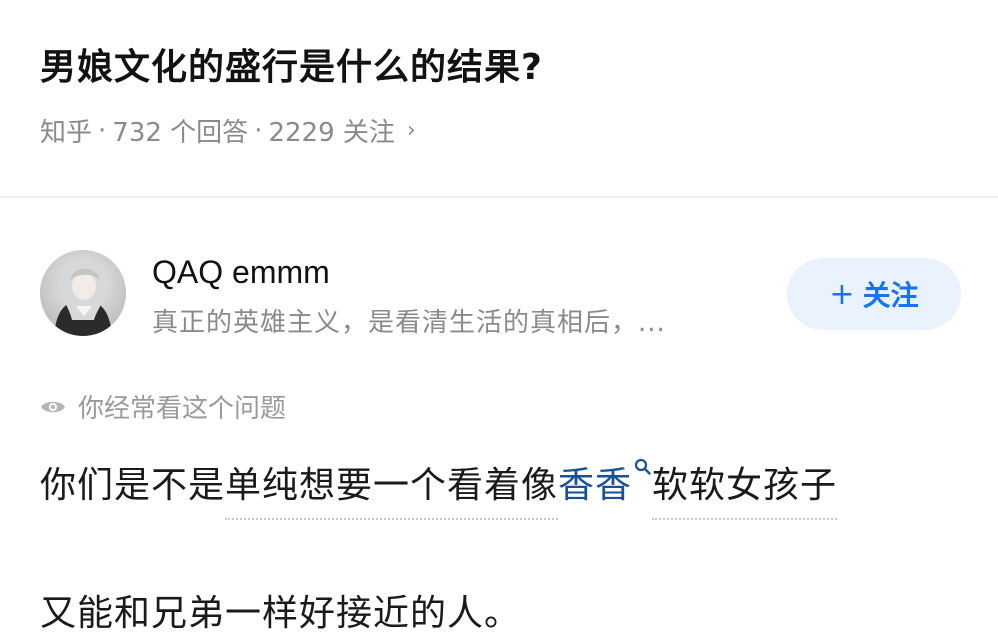 The width and height of the screenshot is (998, 636). I want to click on answer-line: 又能和兄弟一样好接近的人。, so click(281, 613).